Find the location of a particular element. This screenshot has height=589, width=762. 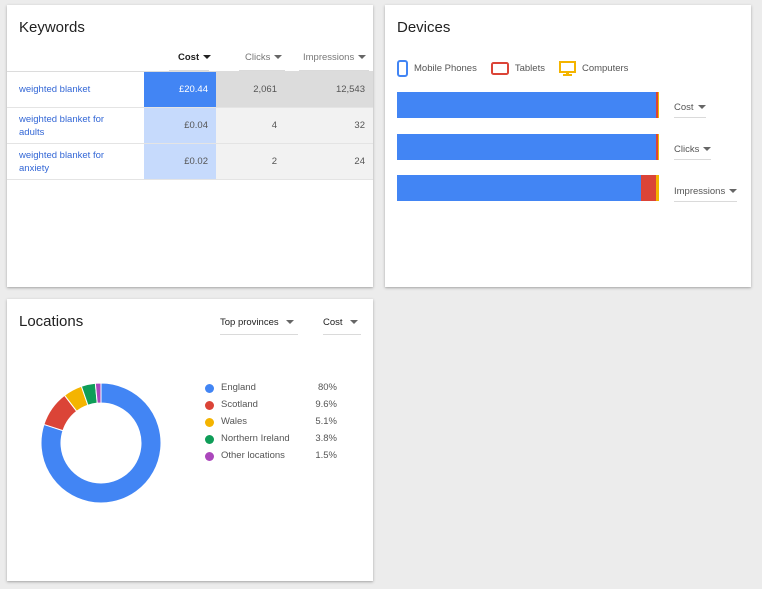

keyword-link: weighted blanket for anxiety is located at coordinates (74, 161).